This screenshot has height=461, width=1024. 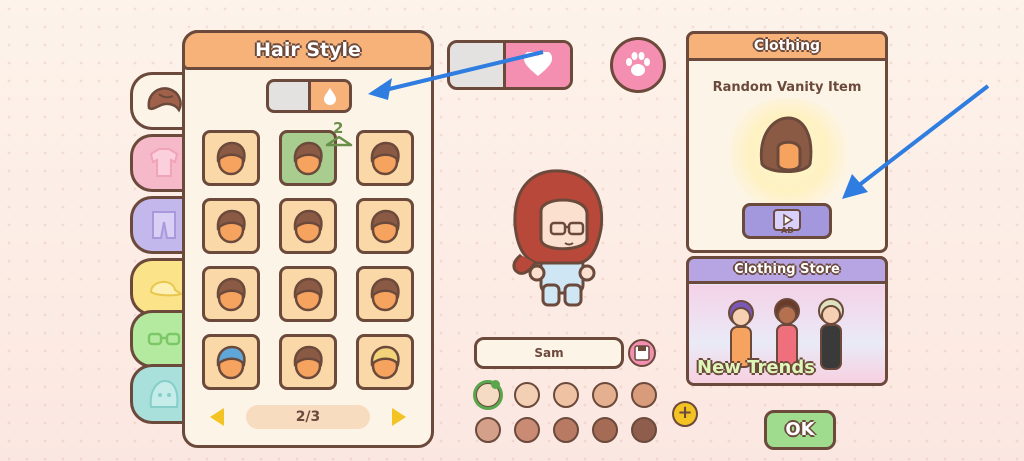 I want to click on hat-icon, so click(x=166, y=289).